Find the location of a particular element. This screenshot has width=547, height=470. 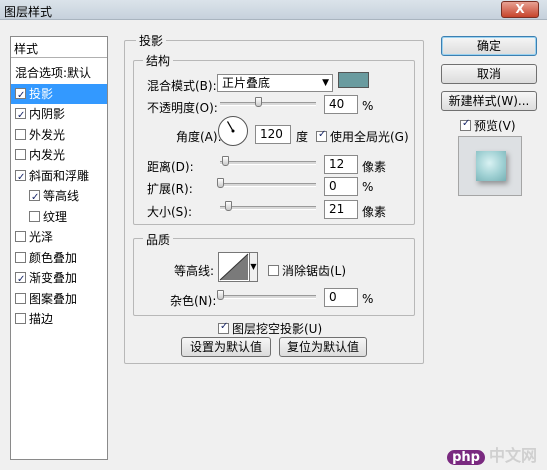

opacity-slider-thumb is located at coordinates (259, 102).